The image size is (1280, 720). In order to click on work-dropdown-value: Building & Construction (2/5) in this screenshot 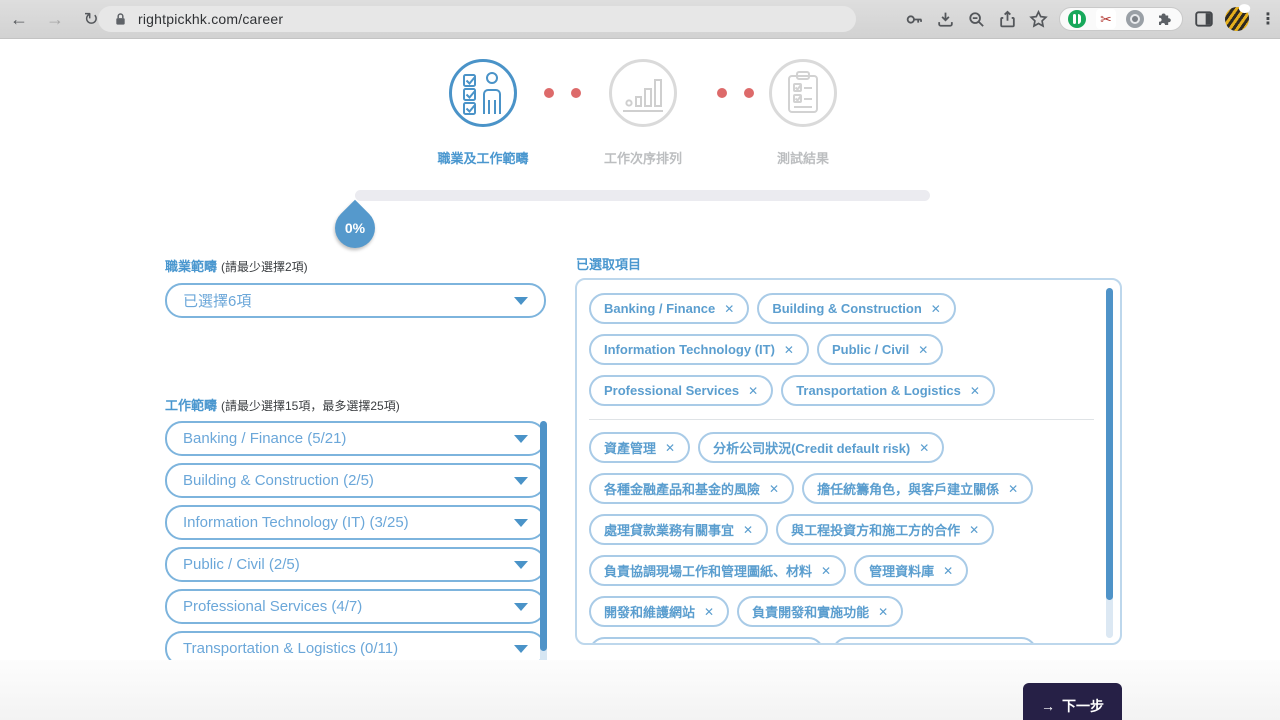, I will do `click(278, 480)`.